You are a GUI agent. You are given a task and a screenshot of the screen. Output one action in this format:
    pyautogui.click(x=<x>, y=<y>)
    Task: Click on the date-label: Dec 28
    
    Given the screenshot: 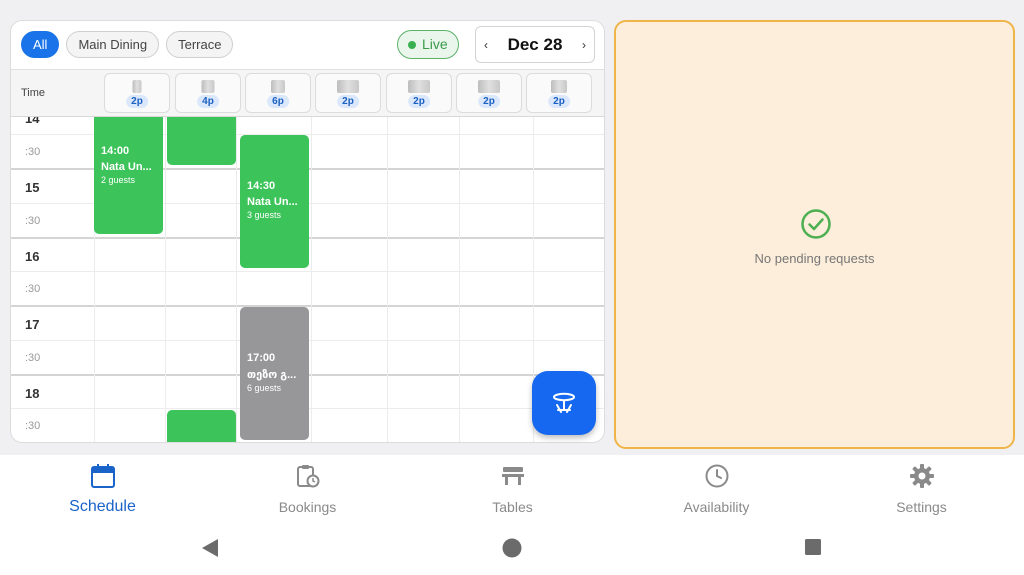 What is the action you would take?
    pyautogui.click(x=535, y=45)
    